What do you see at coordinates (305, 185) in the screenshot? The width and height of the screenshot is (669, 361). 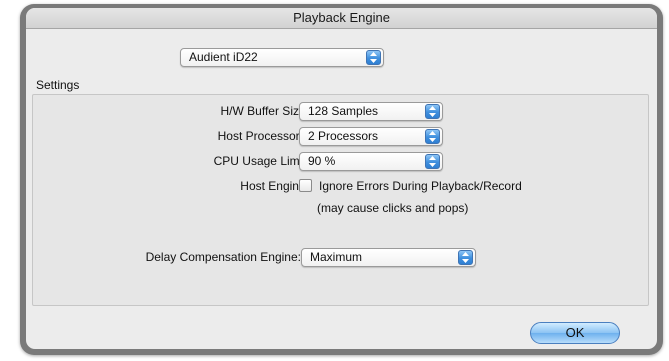 I see `ignore-errors-checkbox` at bounding box center [305, 185].